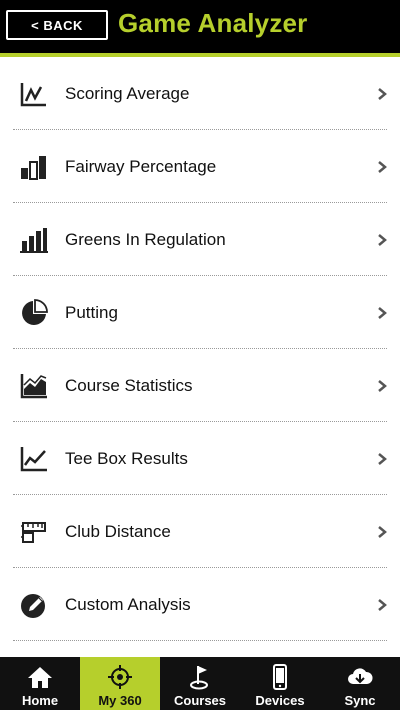 The height and width of the screenshot is (710, 400). I want to click on pie-chart-icon, so click(34, 312).